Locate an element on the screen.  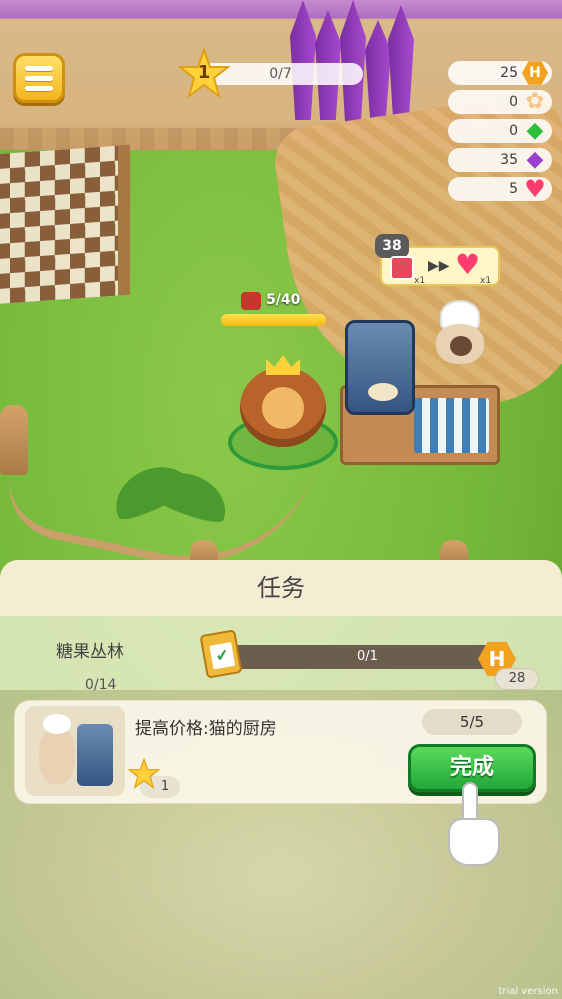
green-gem-icon: ◆ is located at coordinates (535, 130).